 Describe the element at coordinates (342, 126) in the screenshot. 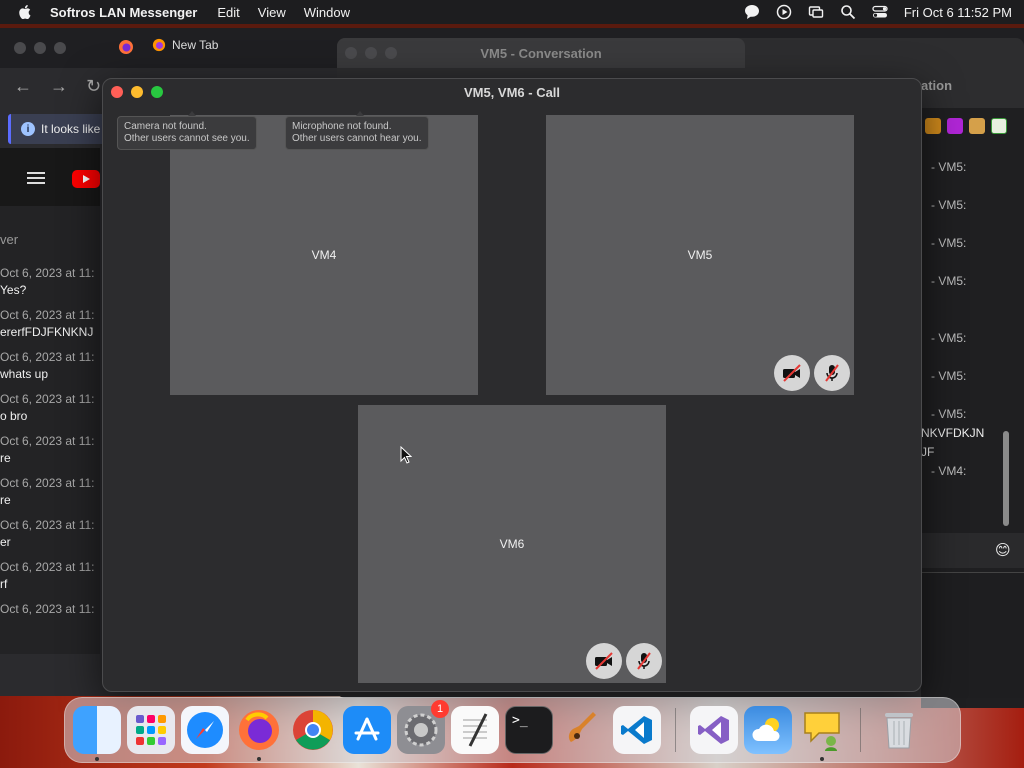

I see `notice-line: Microphone not found.` at that location.